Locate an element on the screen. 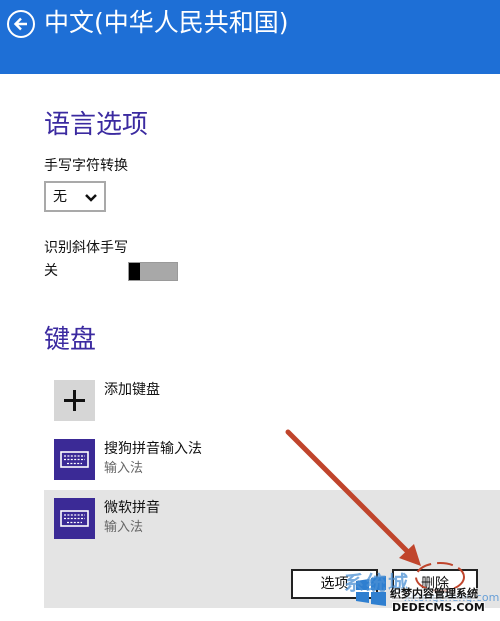  microsoft-pinyin-keyboard-tile is located at coordinates (74, 518).